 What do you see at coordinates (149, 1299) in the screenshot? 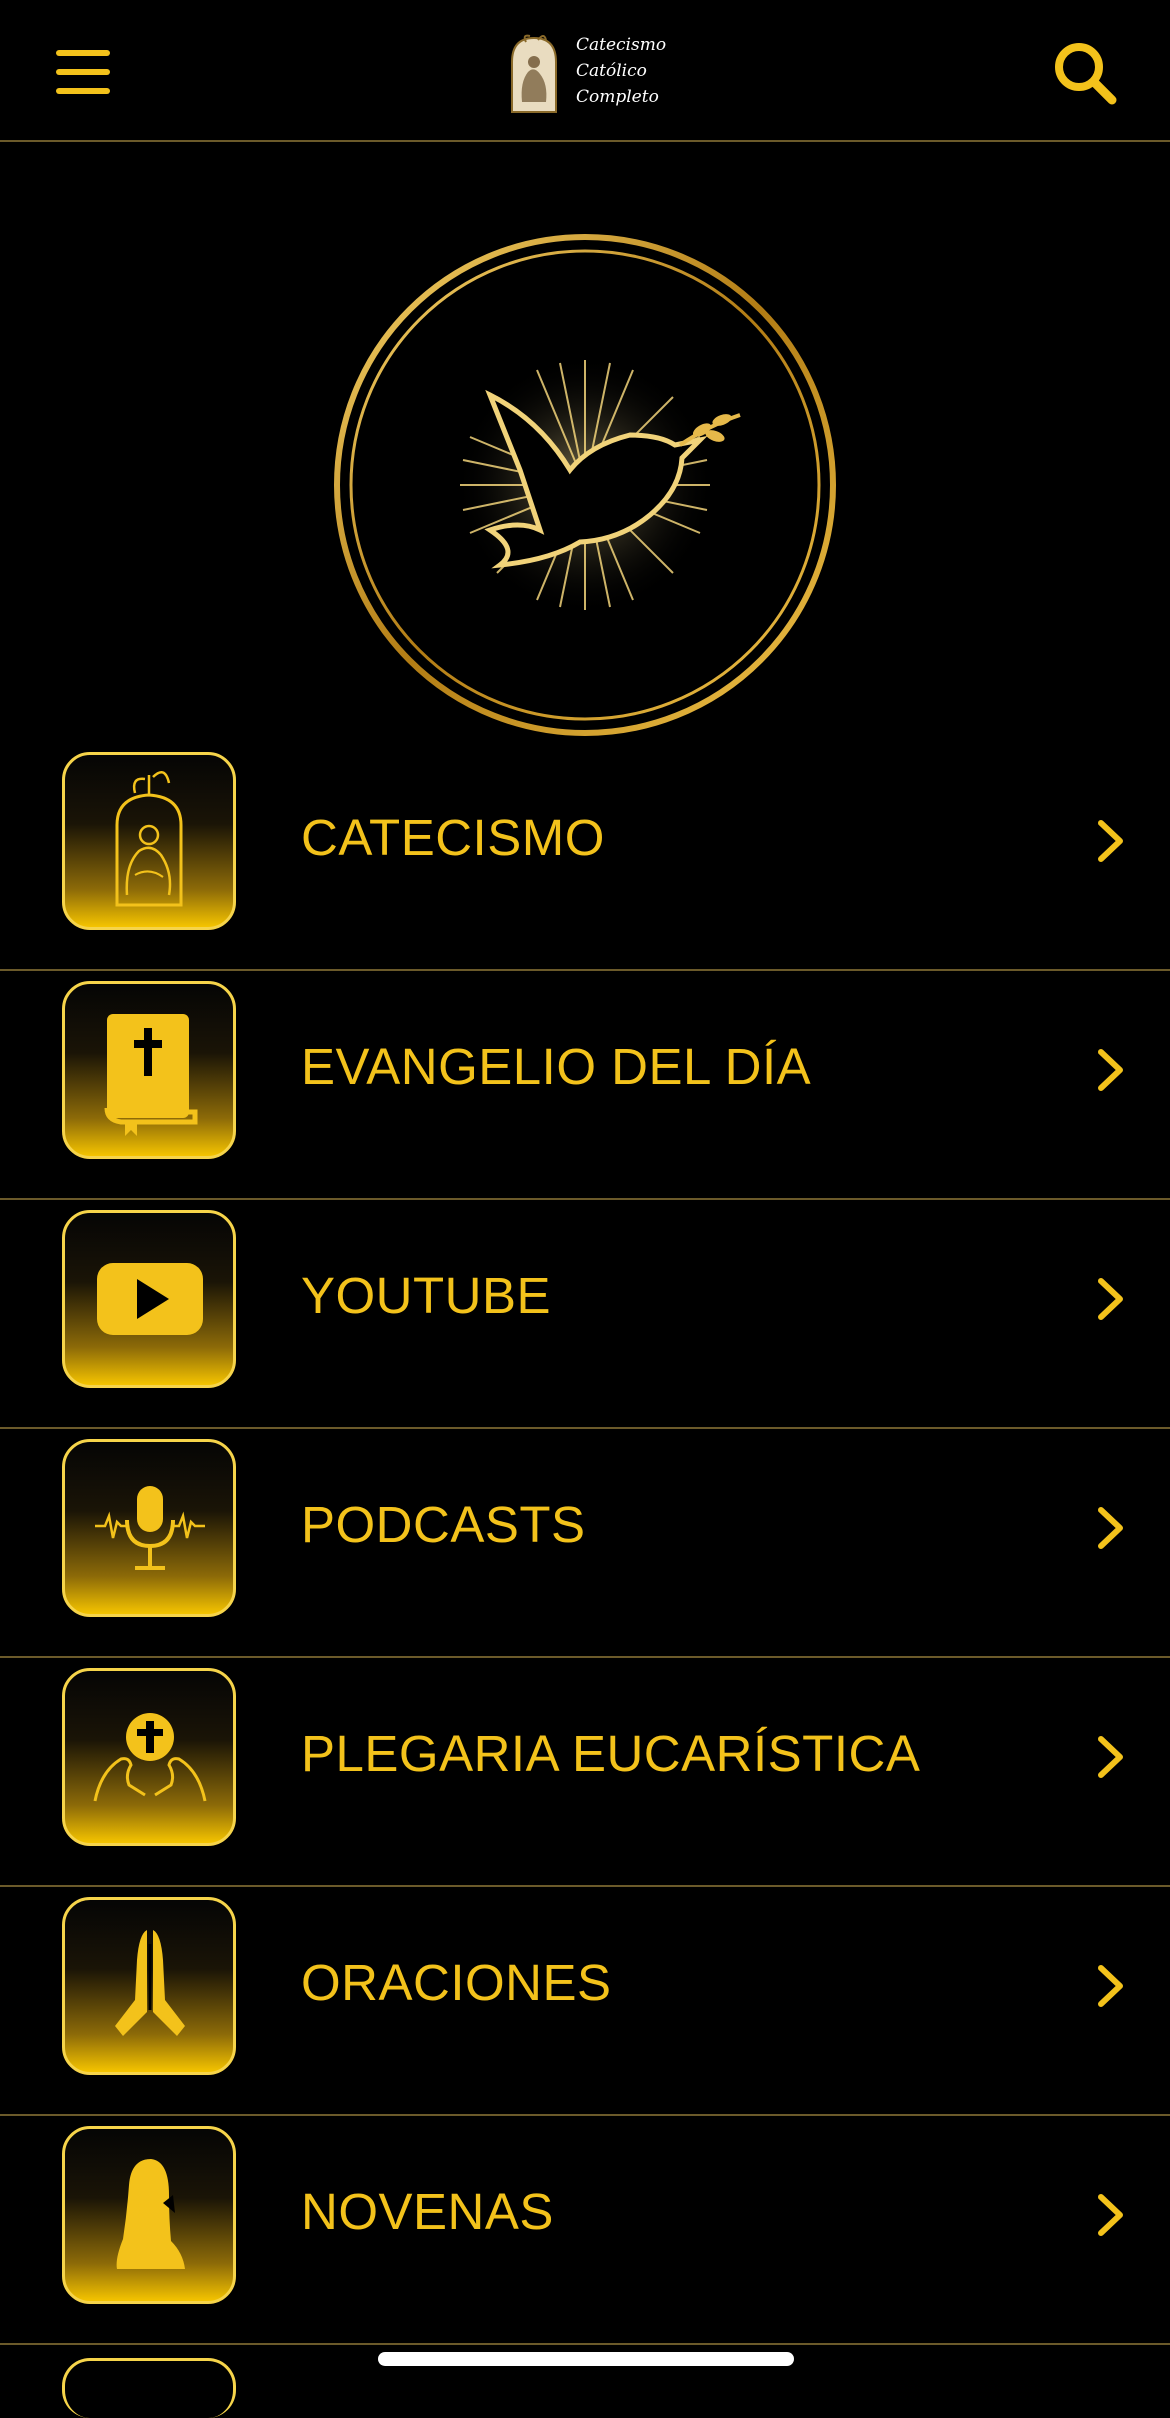
I see `youtube-play-icon` at bounding box center [149, 1299].